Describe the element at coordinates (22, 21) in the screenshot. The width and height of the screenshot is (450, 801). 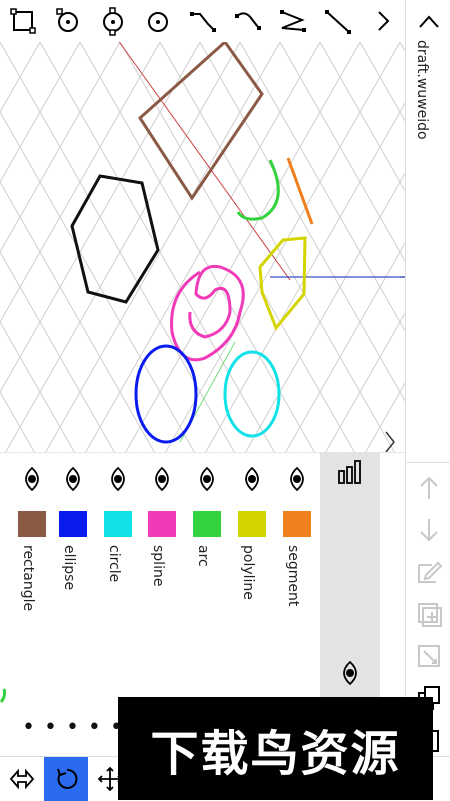
I see `rectangle-select-icon` at that location.